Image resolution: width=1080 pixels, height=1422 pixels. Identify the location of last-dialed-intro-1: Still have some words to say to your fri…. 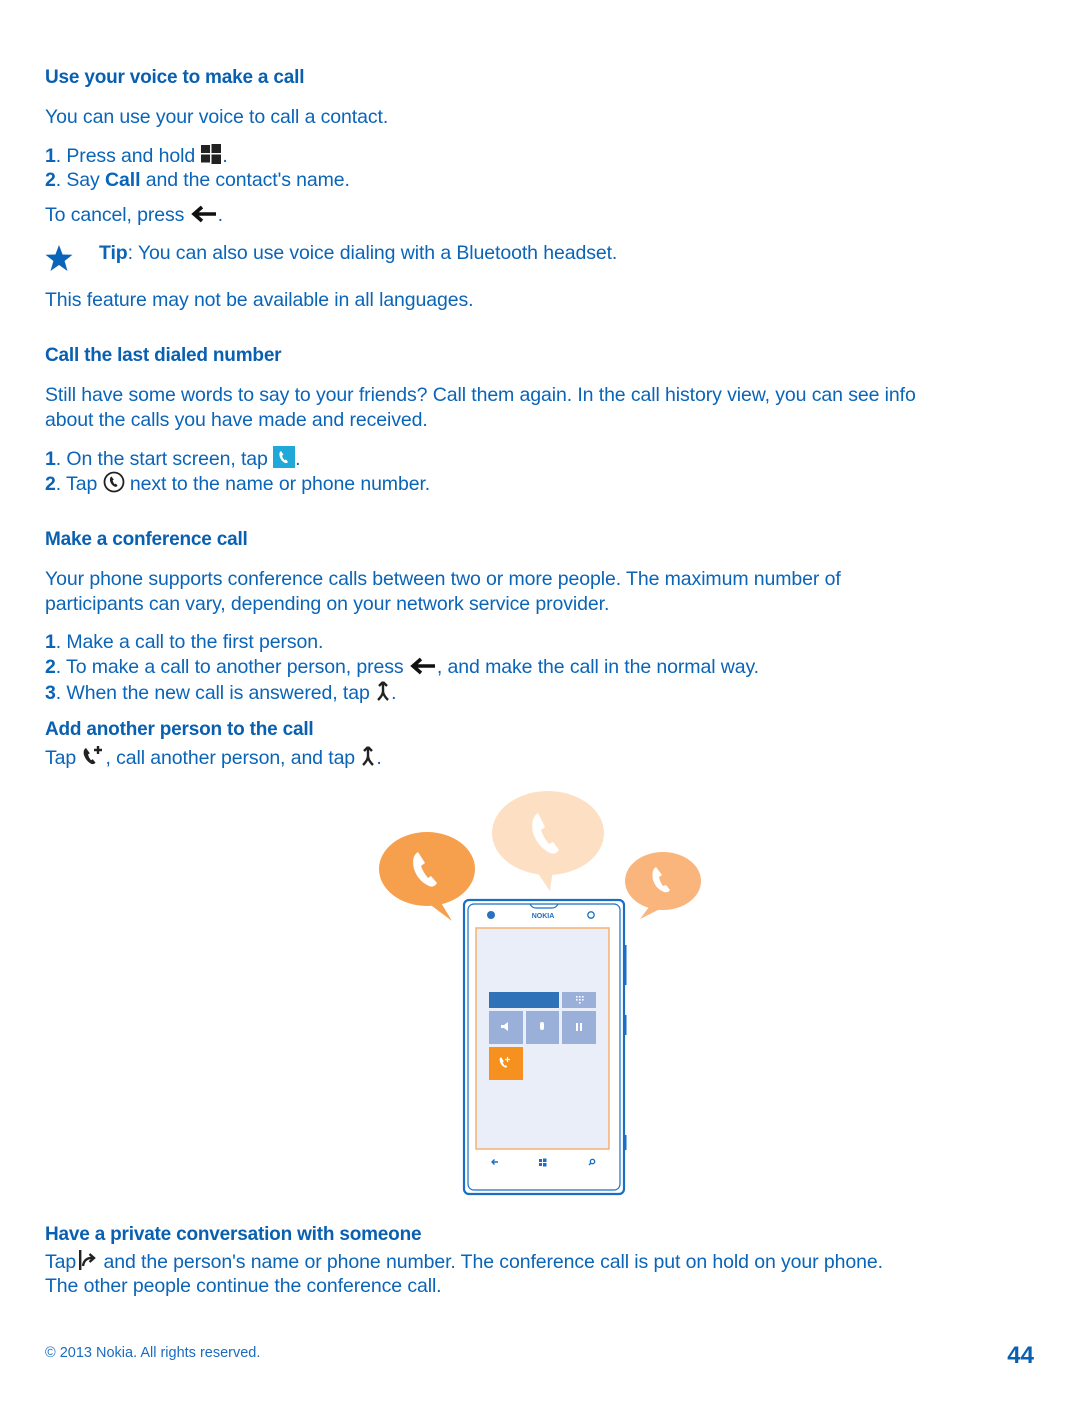
(480, 395).